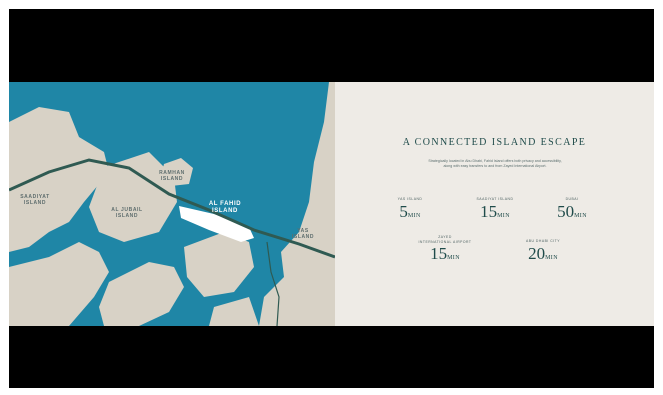 The image size is (663, 395). What do you see at coordinates (494, 142) in the screenshot?
I see `panel-title: A CONNECTED ISLAND ESCAPE` at bounding box center [494, 142].